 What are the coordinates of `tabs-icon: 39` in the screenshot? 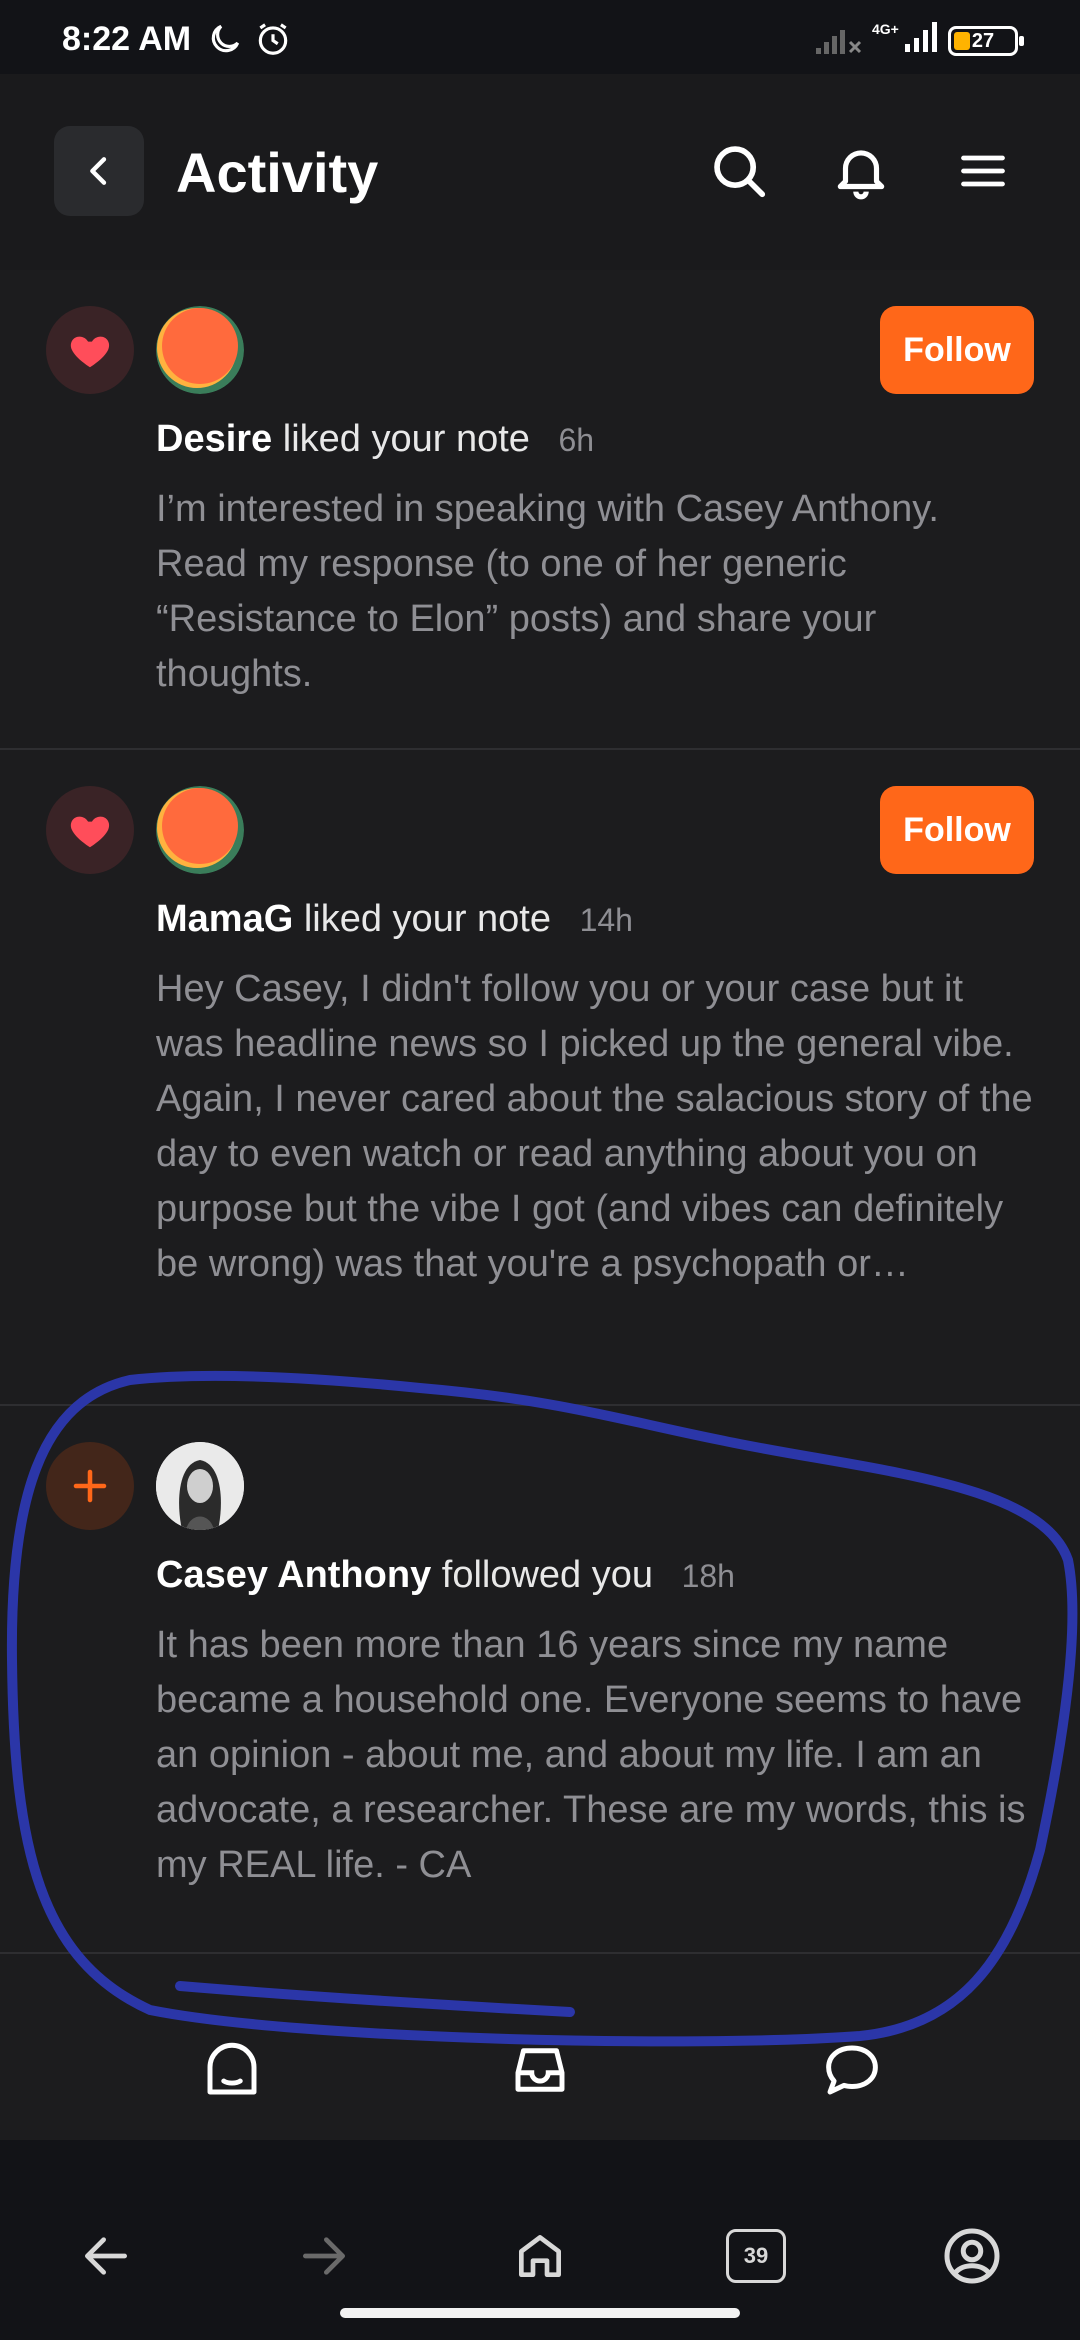 It's located at (756, 2256).